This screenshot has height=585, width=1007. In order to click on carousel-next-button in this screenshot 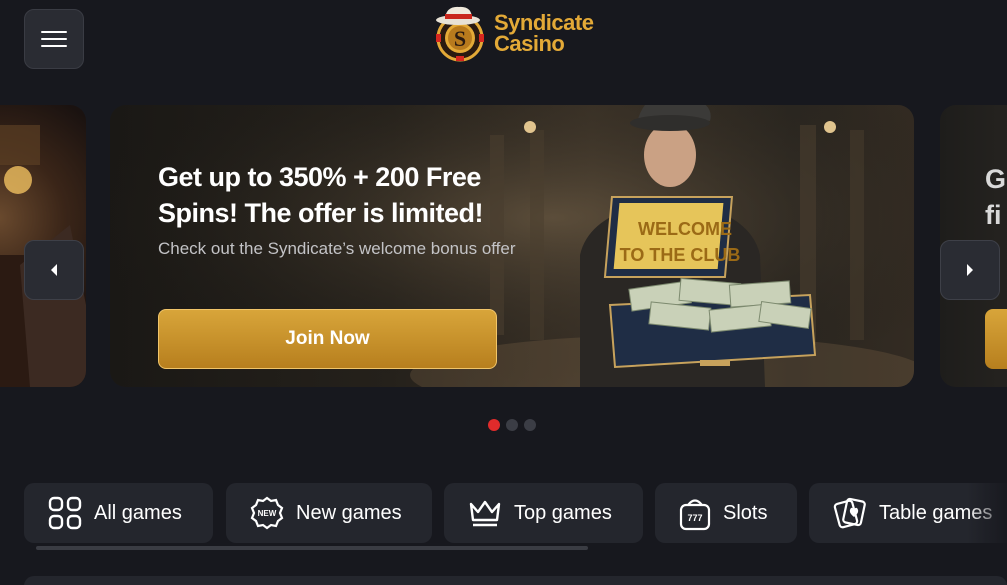, I will do `click(970, 270)`.